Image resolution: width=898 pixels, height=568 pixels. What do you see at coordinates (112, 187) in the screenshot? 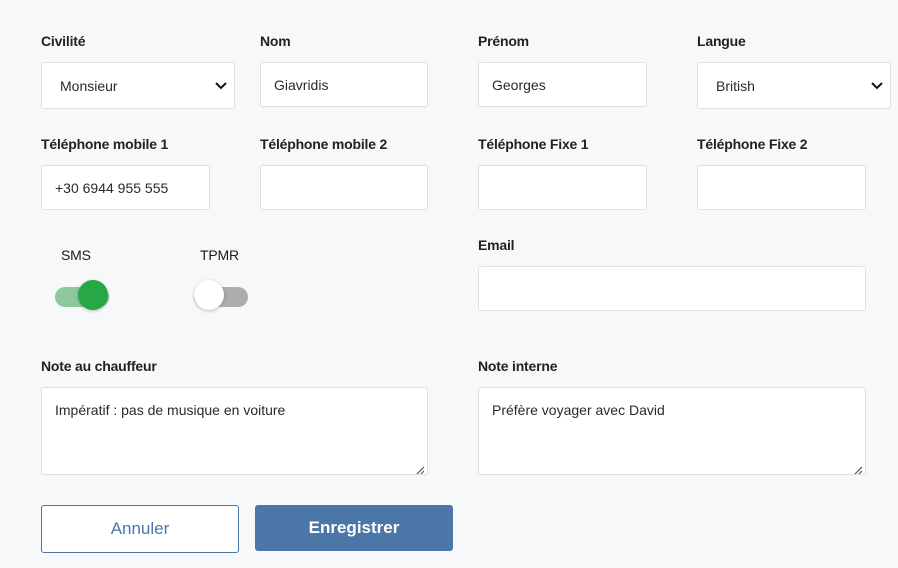
I see `tel-mobile-1-value: +30 6944 955 555` at bounding box center [112, 187].